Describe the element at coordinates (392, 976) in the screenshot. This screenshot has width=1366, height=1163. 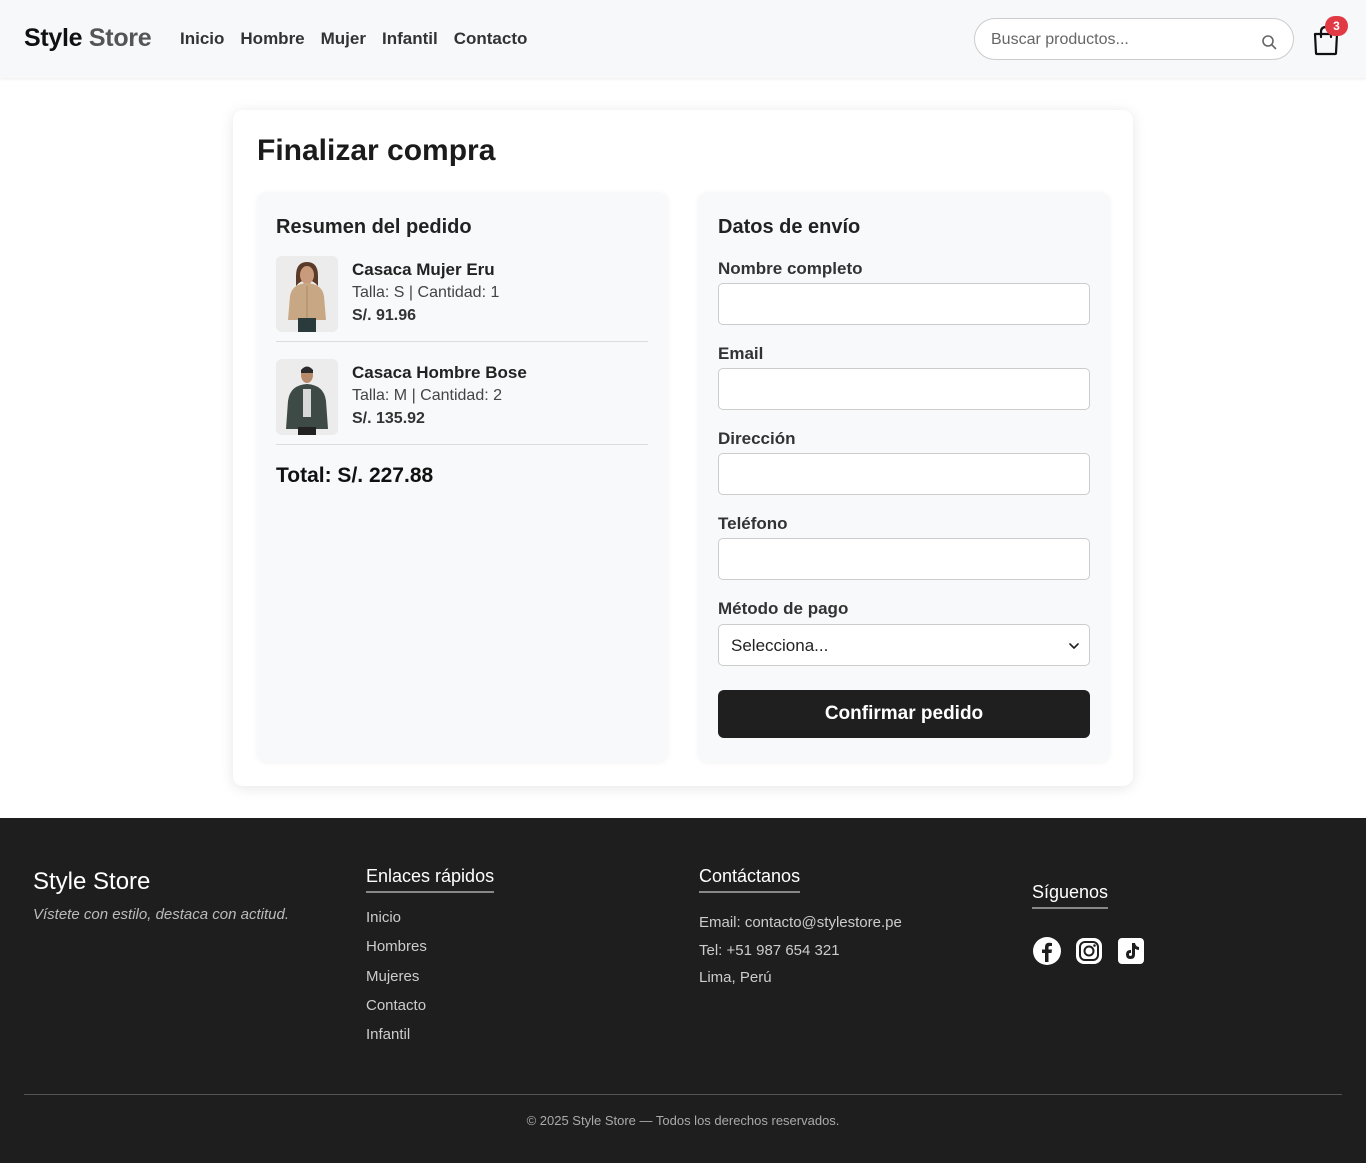
I see `footer-link-mujeres: Mujeres` at that location.